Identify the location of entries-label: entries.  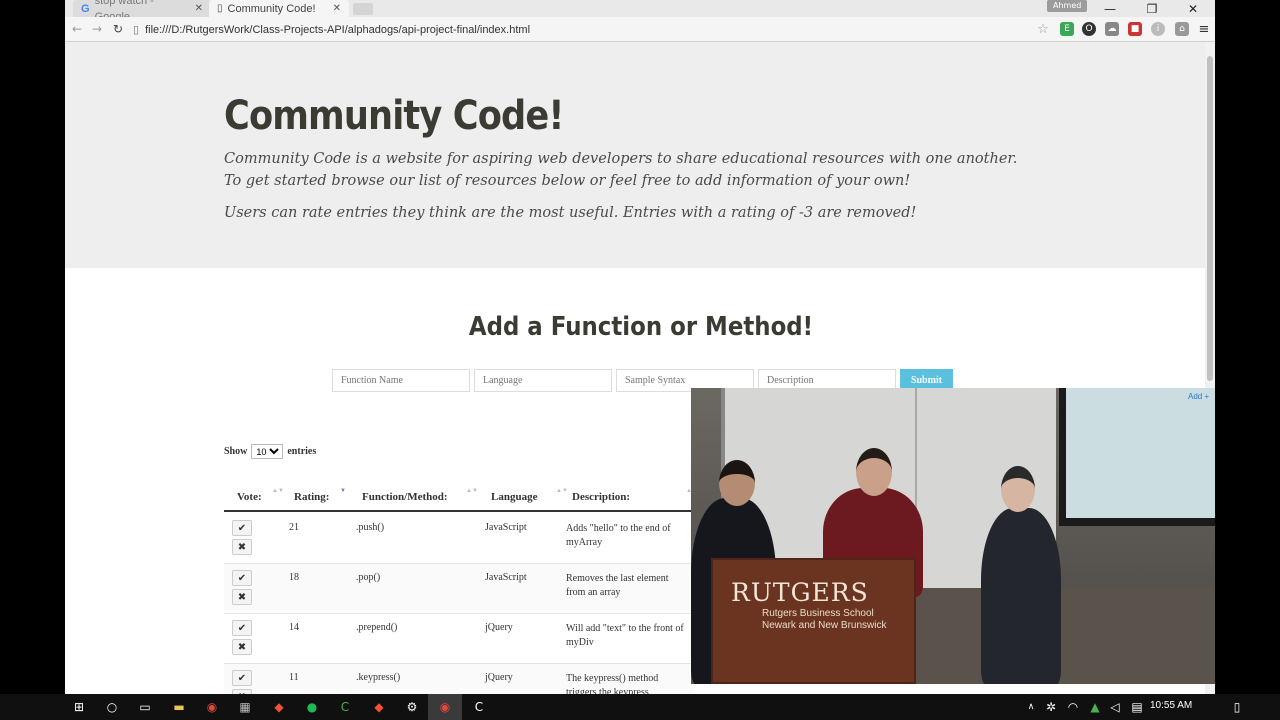
(302, 451).